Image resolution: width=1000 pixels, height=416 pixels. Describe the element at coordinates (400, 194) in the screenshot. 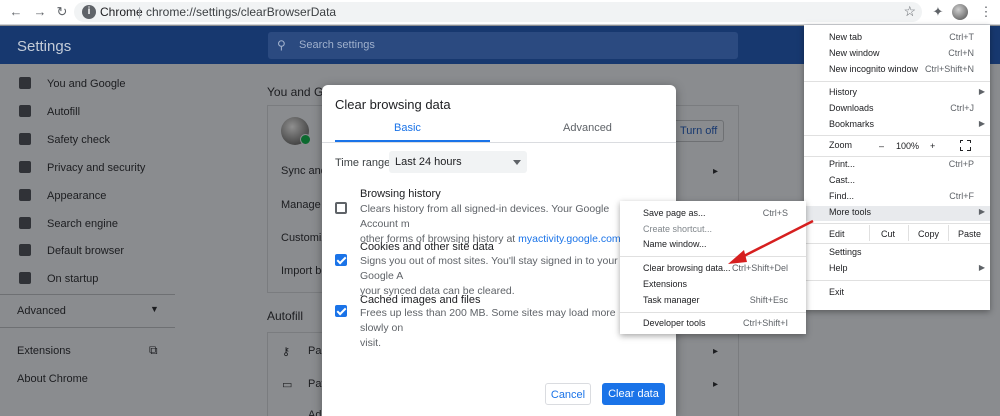

I see `option-title: Browsing history` at that location.